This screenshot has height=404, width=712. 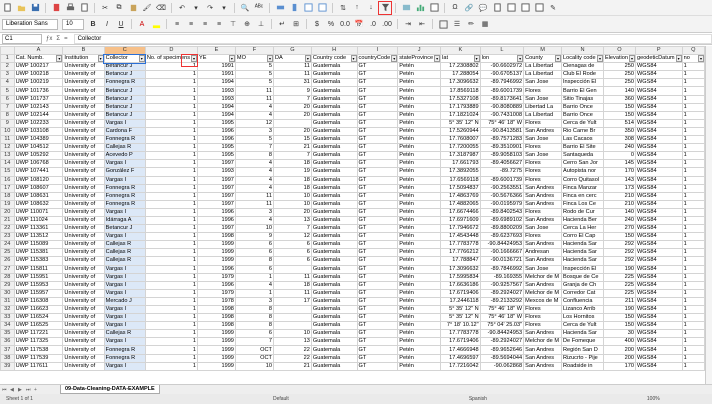 I want to click on cell: 30, so click(x=619, y=334).